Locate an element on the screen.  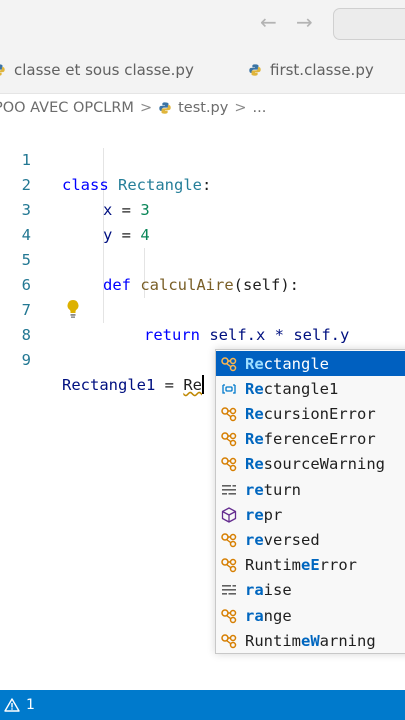
warning-indicator: 1 is located at coordinates (19, 705).